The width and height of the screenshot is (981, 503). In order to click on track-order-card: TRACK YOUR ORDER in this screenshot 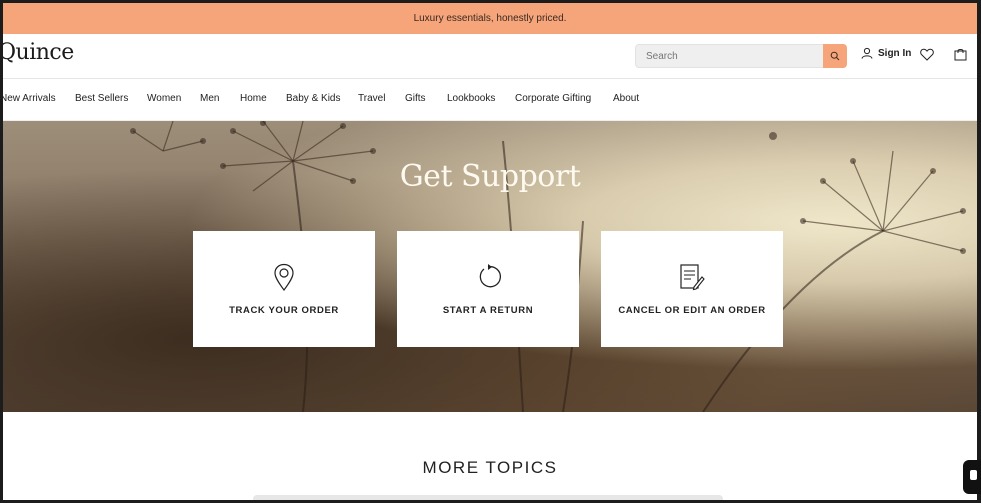, I will do `click(284, 289)`.